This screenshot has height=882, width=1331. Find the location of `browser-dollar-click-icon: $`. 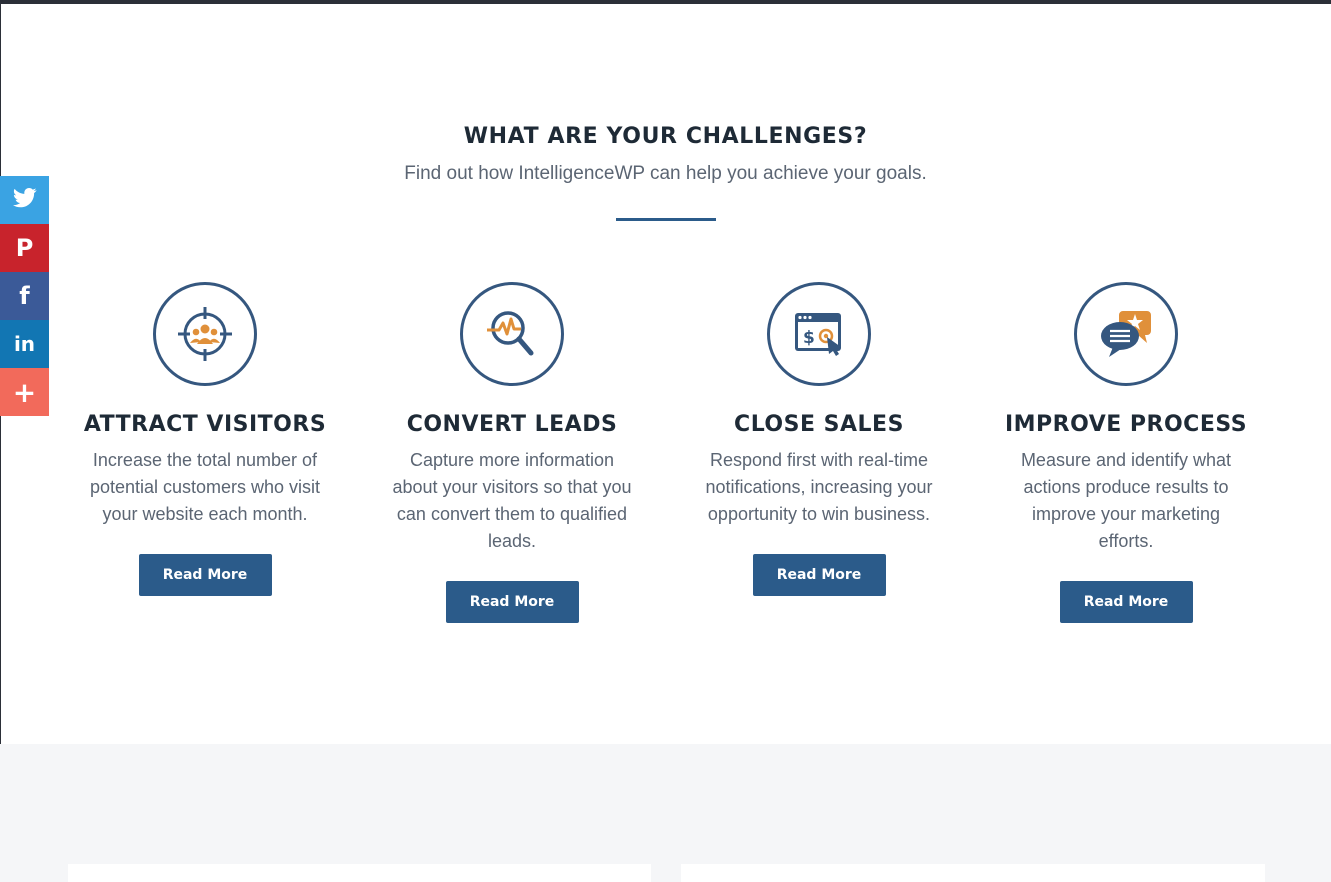

browser-dollar-click-icon: $ is located at coordinates (819, 334).